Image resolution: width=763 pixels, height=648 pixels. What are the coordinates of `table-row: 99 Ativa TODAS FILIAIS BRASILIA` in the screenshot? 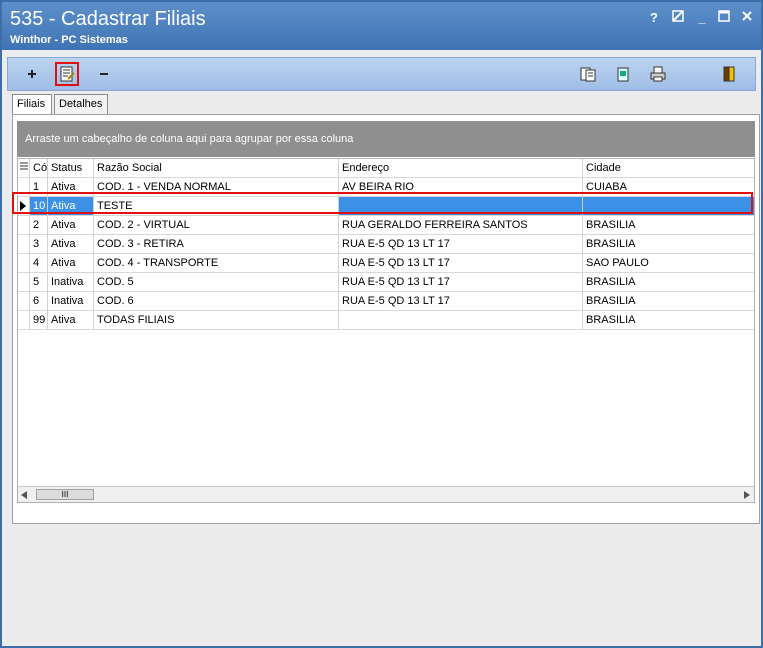 It's located at (386, 320).